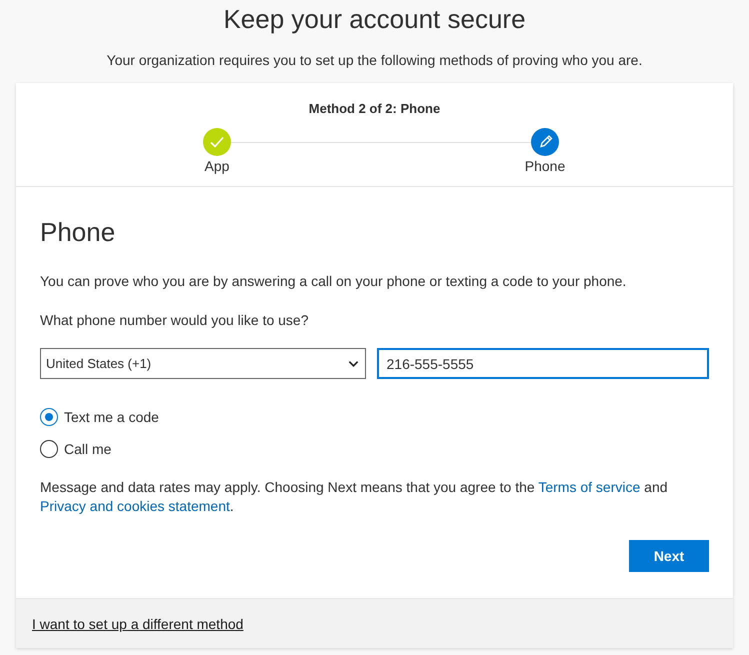 The image size is (749, 655). Describe the element at coordinates (375, 60) in the screenshot. I see `page-subtitle: Your organization requires you to set up the following methods of proving who you are.` at that location.